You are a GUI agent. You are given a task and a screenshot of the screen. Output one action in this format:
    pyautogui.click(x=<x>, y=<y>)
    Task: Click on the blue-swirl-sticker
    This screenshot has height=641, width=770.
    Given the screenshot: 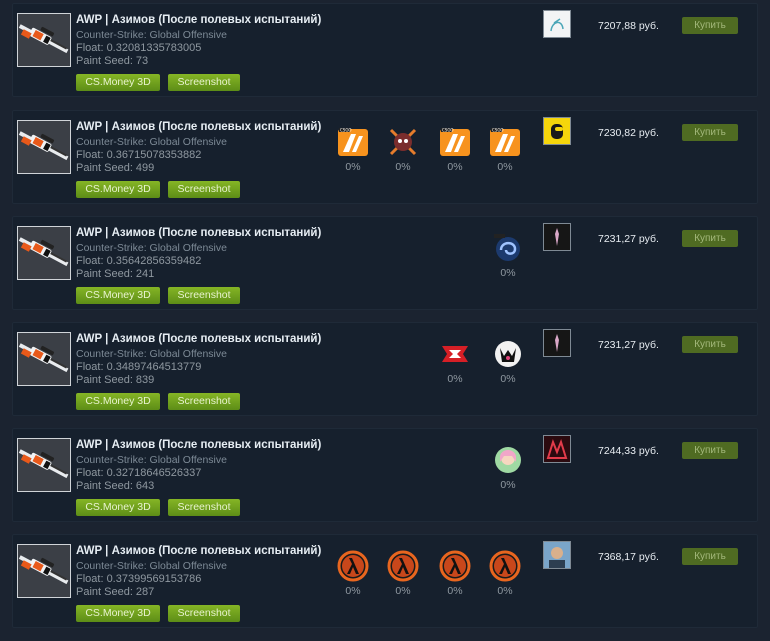 What is the action you would take?
    pyautogui.click(x=508, y=248)
    